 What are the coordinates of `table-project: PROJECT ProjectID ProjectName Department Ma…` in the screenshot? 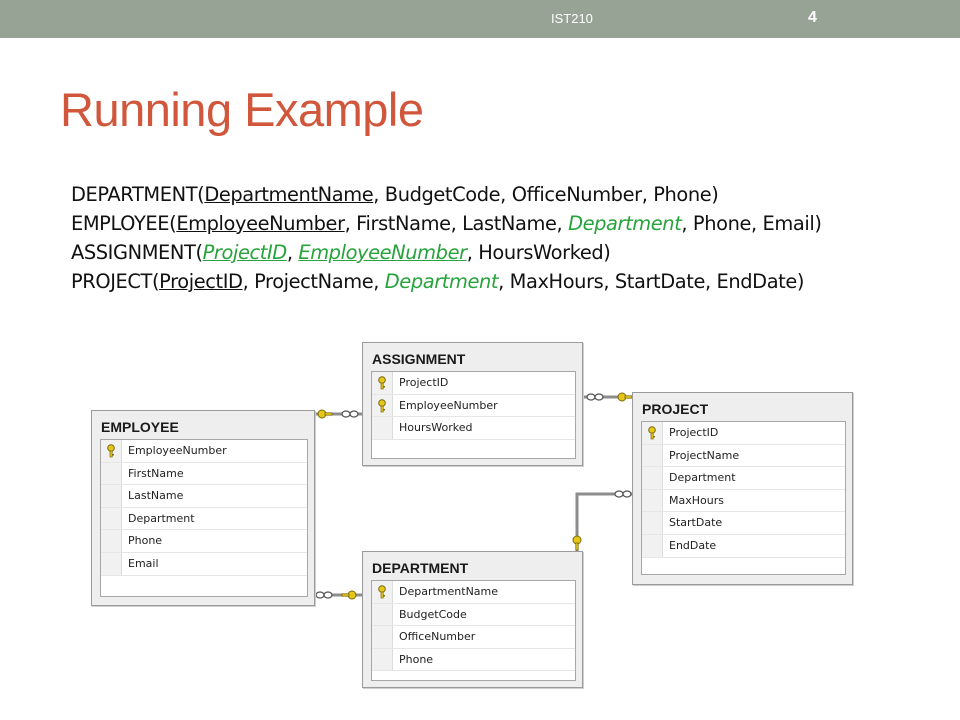 It's located at (742, 488).